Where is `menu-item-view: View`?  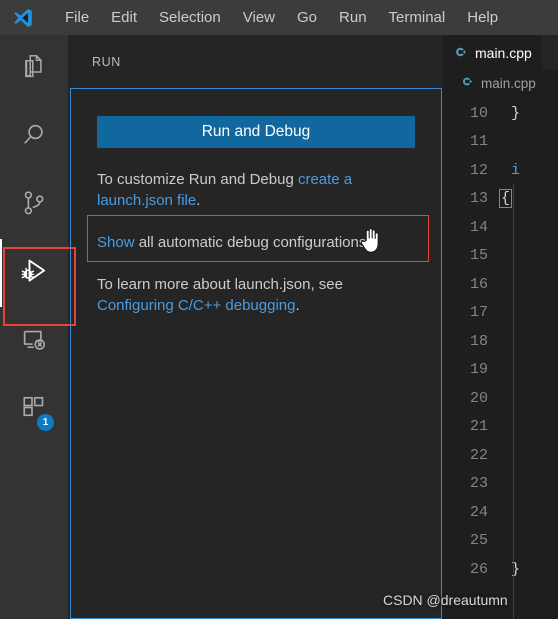 menu-item-view: View is located at coordinates (259, 17).